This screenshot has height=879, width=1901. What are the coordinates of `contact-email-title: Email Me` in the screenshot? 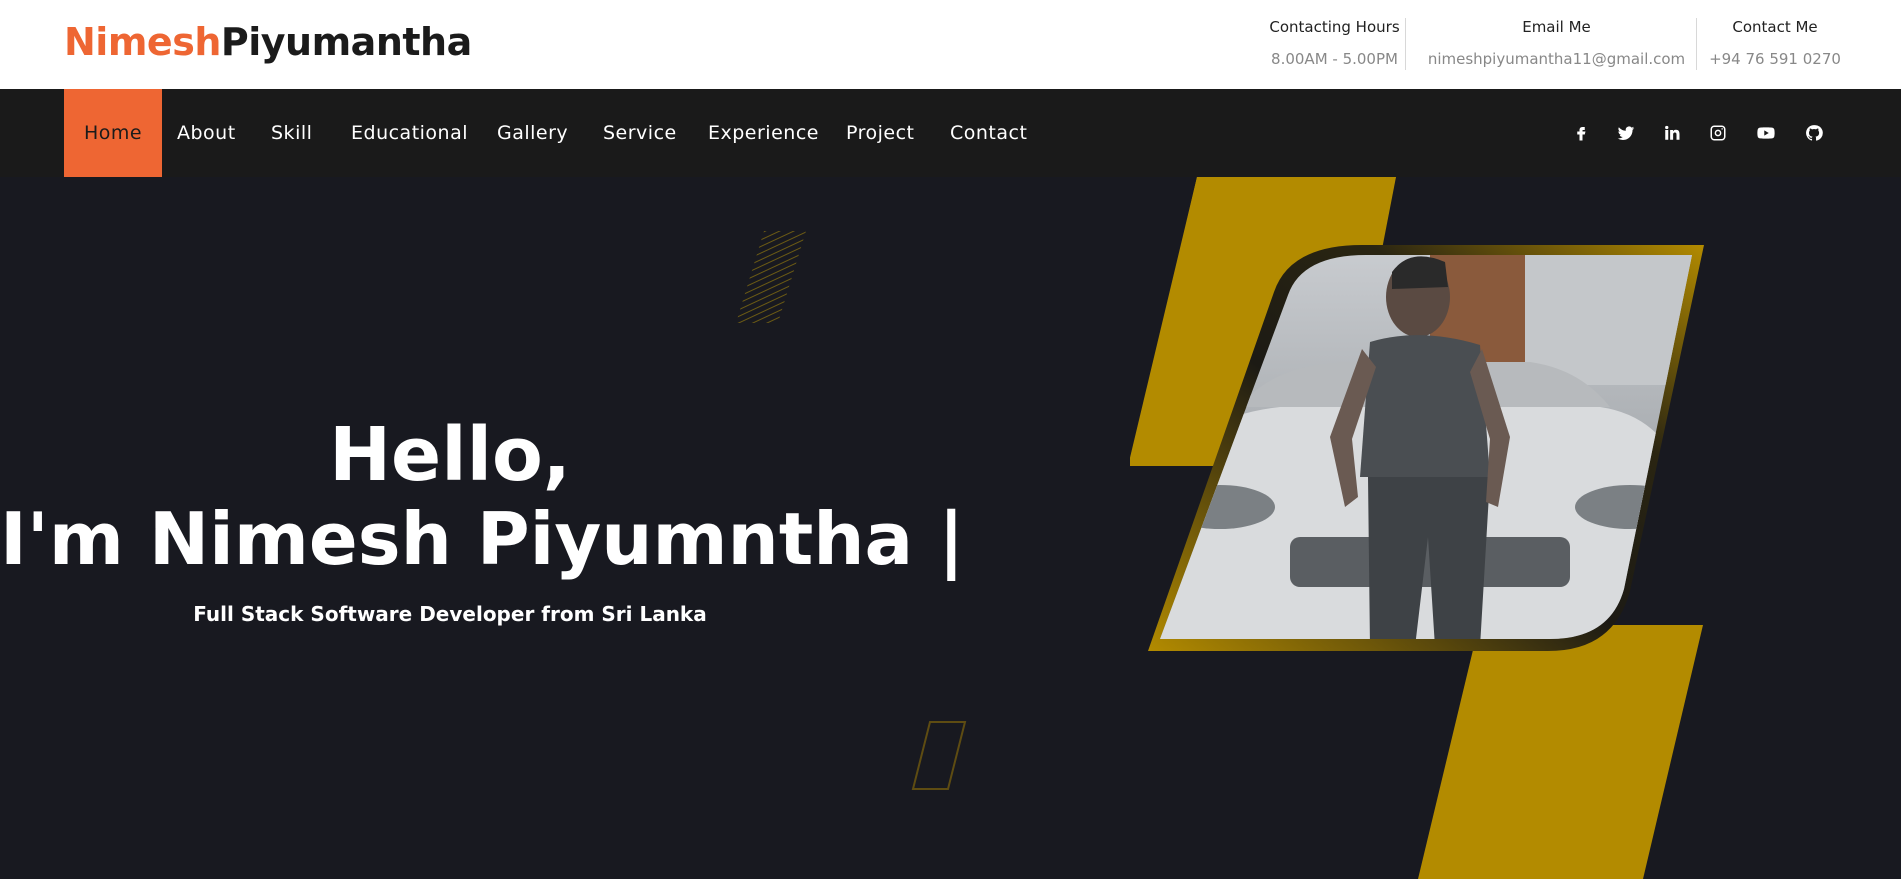 It's located at (1556, 27).